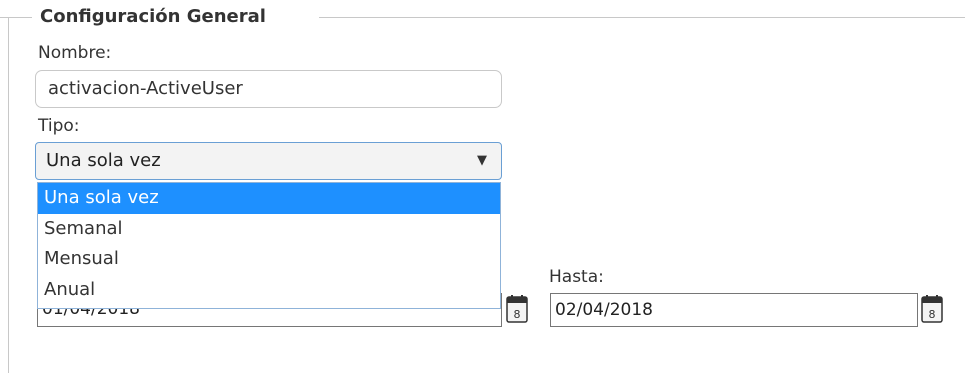  Describe the element at coordinates (268, 89) in the screenshot. I see `nombre-input: activacion-ActiveUser` at that location.